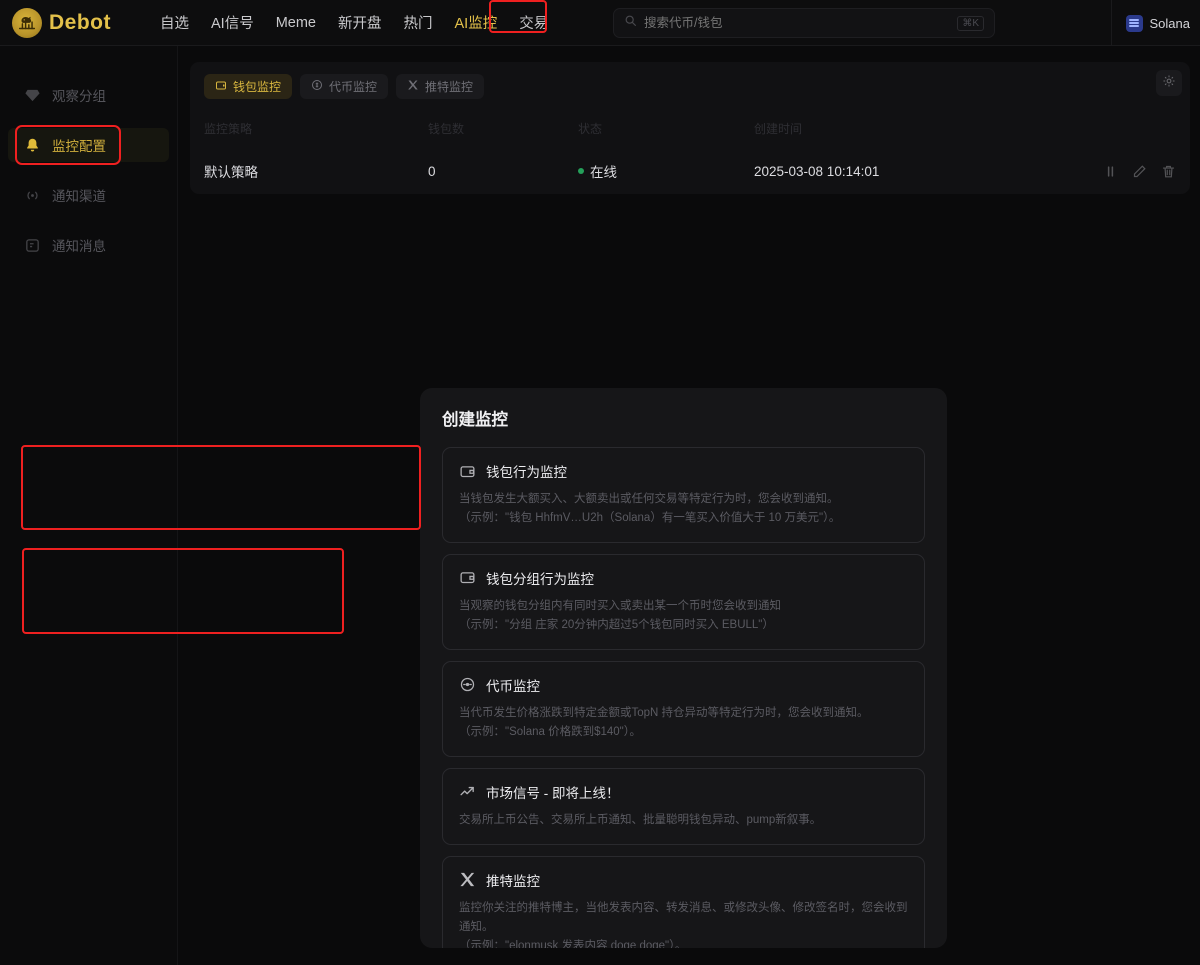 This screenshot has height=965, width=1200. I want to click on option-header: 钱包行为监控, so click(683, 471).